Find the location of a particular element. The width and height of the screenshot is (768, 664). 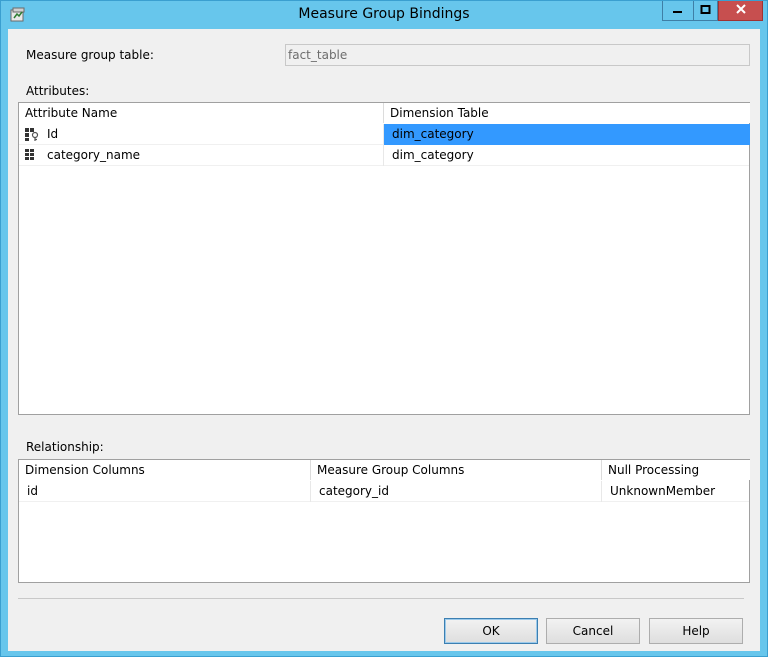

attributes-header-row: Attribute Name Dimension Table is located at coordinates (384, 113).